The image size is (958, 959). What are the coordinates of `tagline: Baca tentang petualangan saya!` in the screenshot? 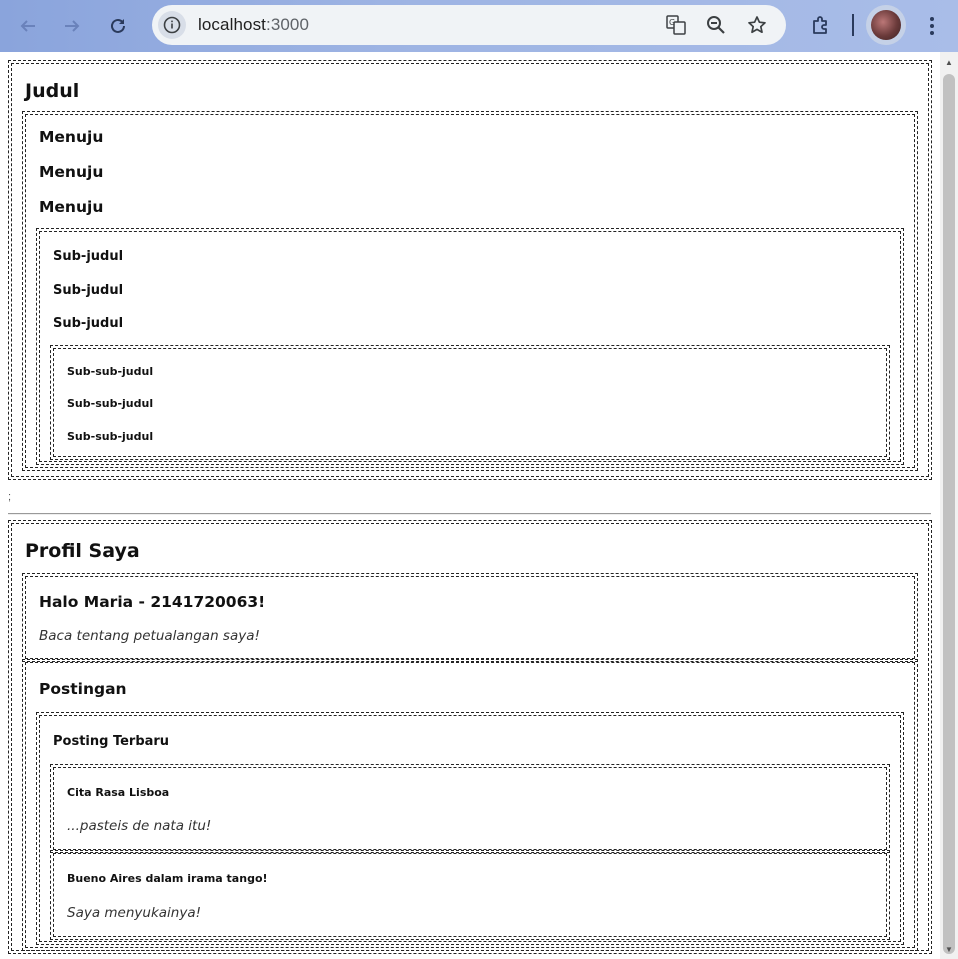 It's located at (149, 636).